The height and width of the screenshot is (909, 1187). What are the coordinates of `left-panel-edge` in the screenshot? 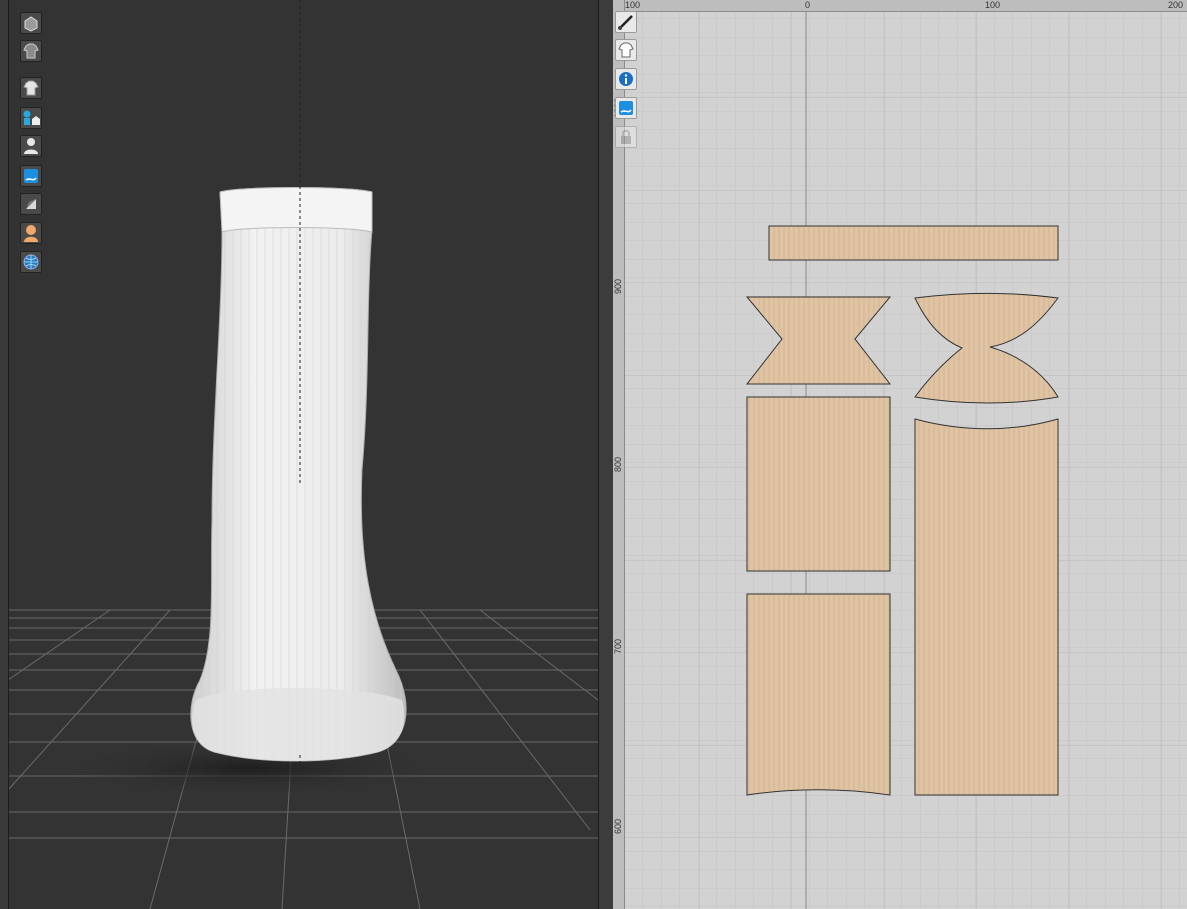 It's located at (4, 454).